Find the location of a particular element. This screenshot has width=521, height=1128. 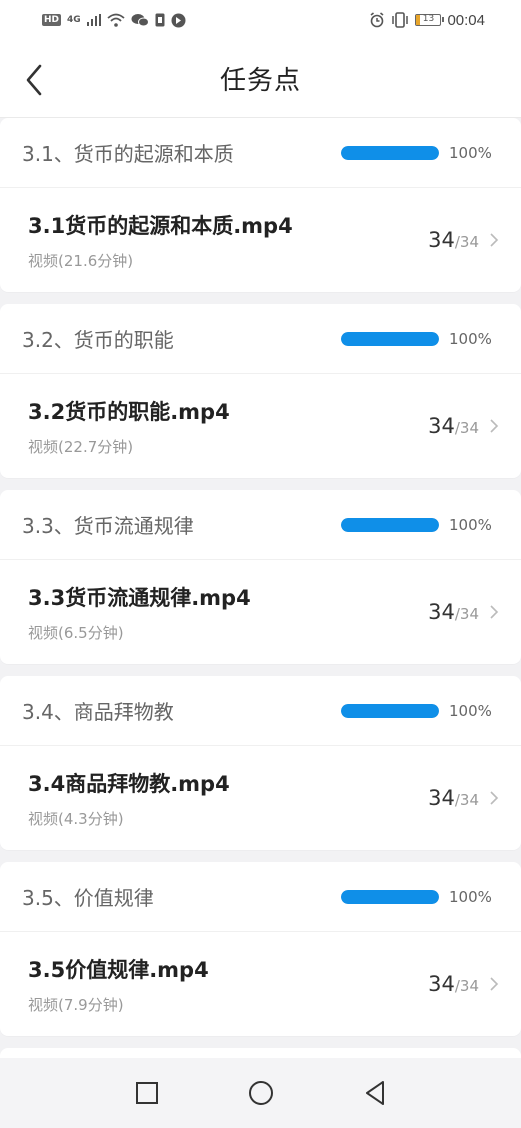

system-back-button is located at coordinates (375, 1093).